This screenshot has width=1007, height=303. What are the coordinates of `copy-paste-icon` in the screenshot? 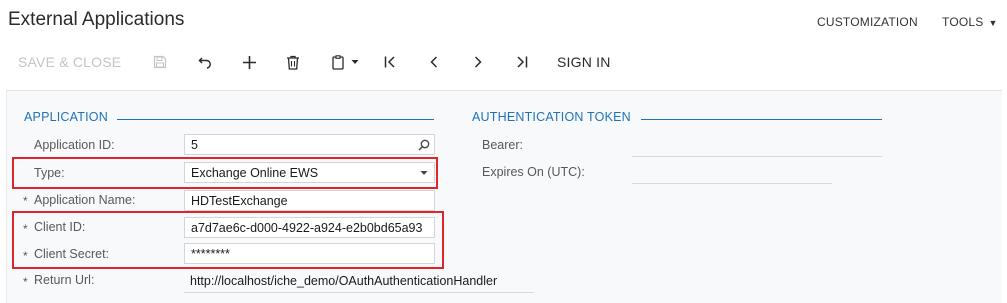 It's located at (338, 62).